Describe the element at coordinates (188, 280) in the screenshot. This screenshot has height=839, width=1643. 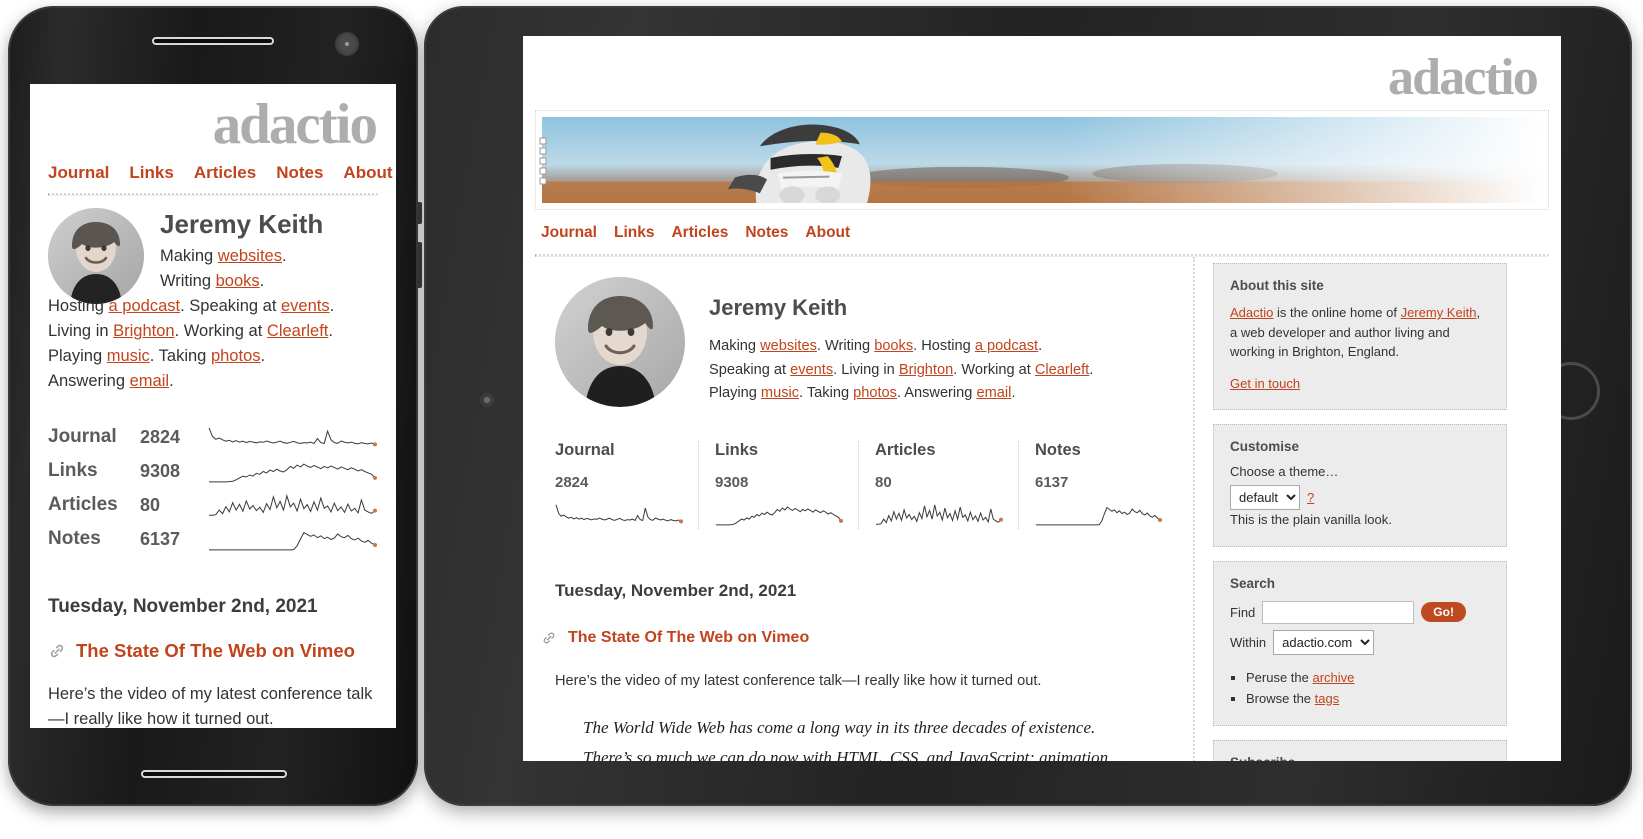
I see `bio-text: Writing` at that location.